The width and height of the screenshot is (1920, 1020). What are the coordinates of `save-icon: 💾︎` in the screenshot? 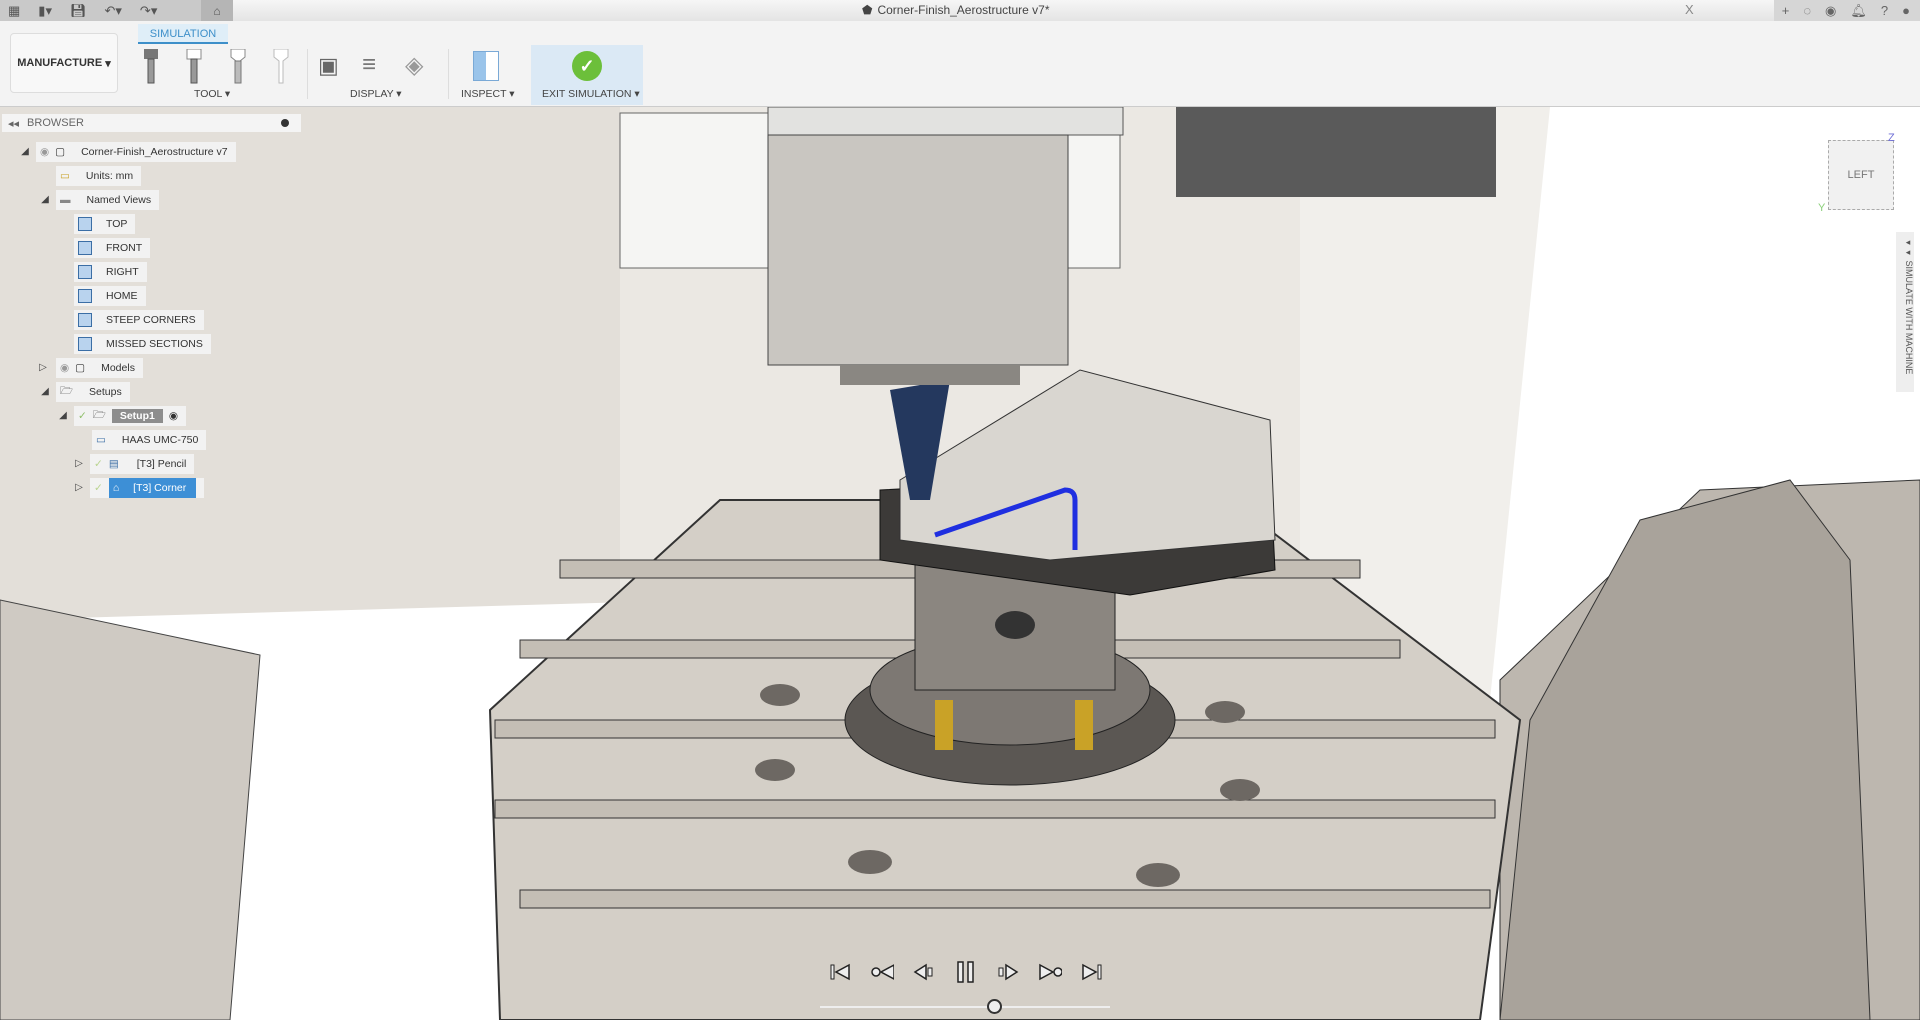 It's located at (78, 11).